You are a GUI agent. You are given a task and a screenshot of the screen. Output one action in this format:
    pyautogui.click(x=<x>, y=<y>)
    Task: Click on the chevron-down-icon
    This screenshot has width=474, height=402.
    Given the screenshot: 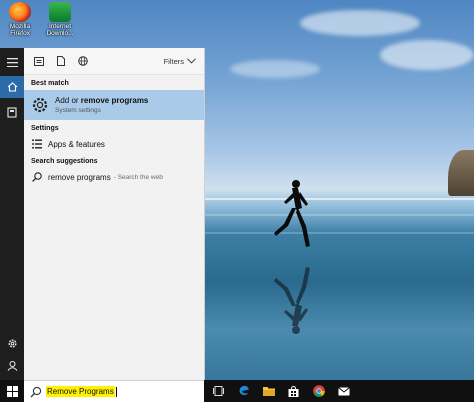 What is the action you would take?
    pyautogui.click(x=191, y=61)
    